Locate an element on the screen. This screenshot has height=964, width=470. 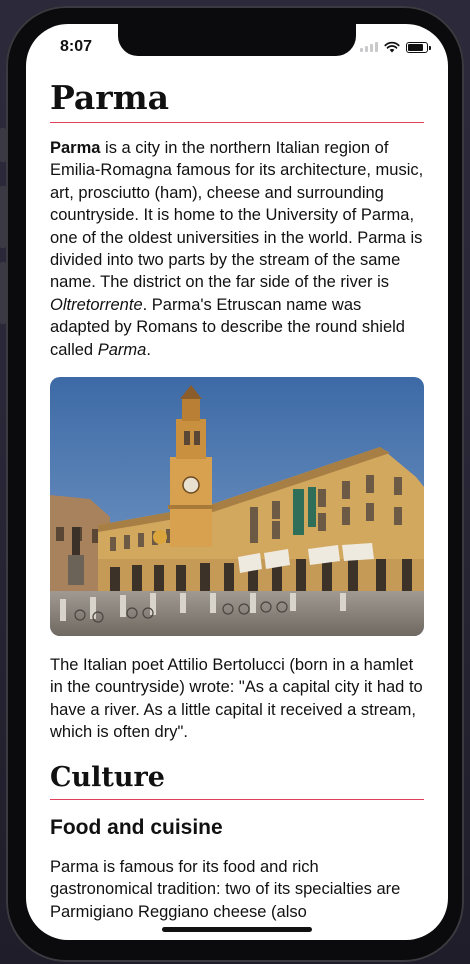
wifi-icon is located at coordinates (392, 47).